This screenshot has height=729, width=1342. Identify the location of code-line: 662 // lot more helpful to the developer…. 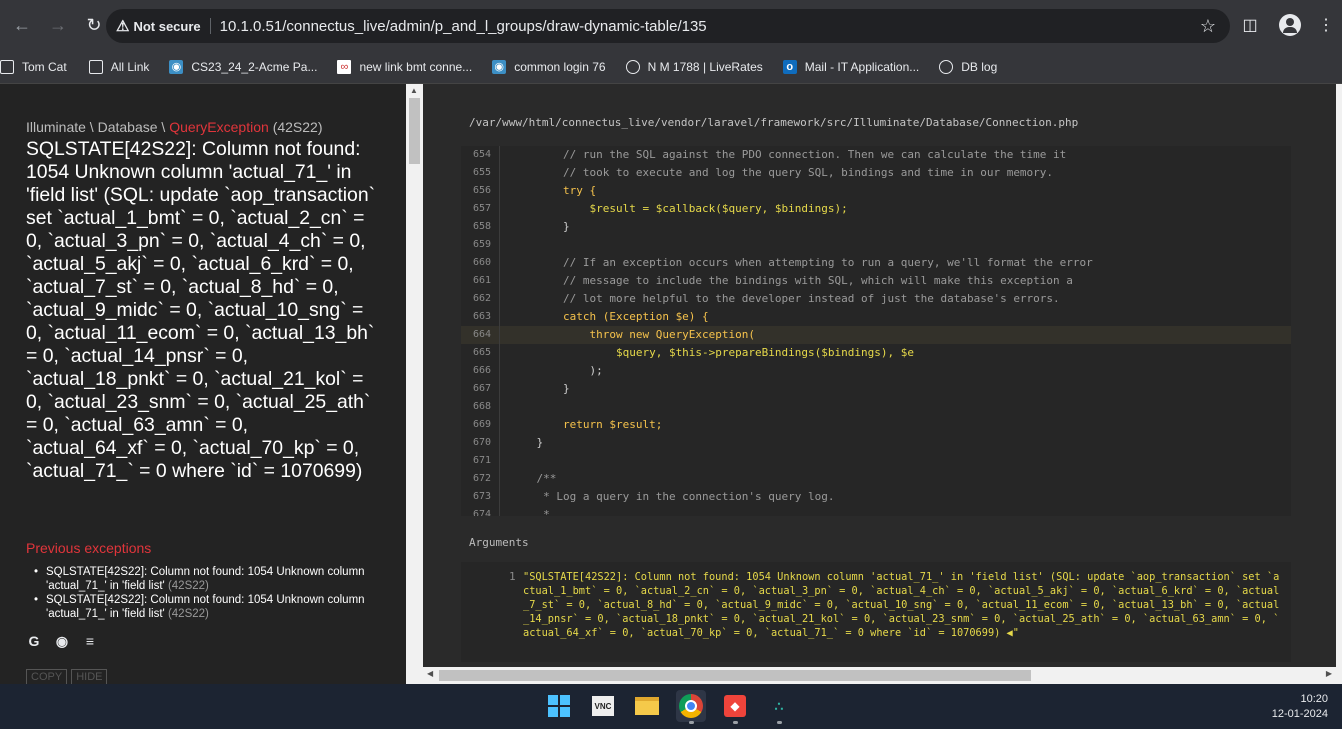
(876, 299).